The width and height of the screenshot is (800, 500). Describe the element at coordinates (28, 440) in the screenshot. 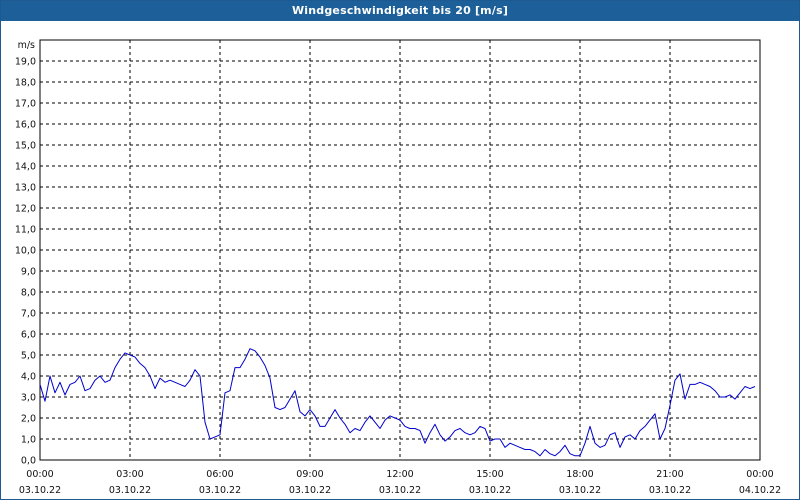

I see `y-tick-label: 1,0` at that location.